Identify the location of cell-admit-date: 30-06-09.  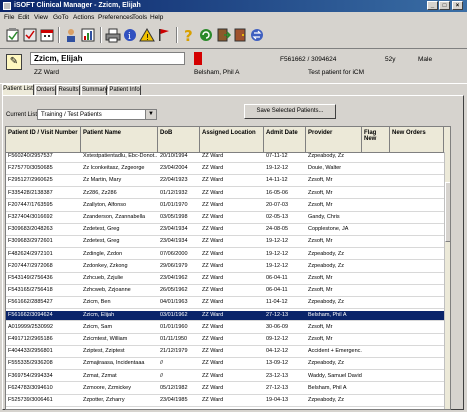
(277, 326).